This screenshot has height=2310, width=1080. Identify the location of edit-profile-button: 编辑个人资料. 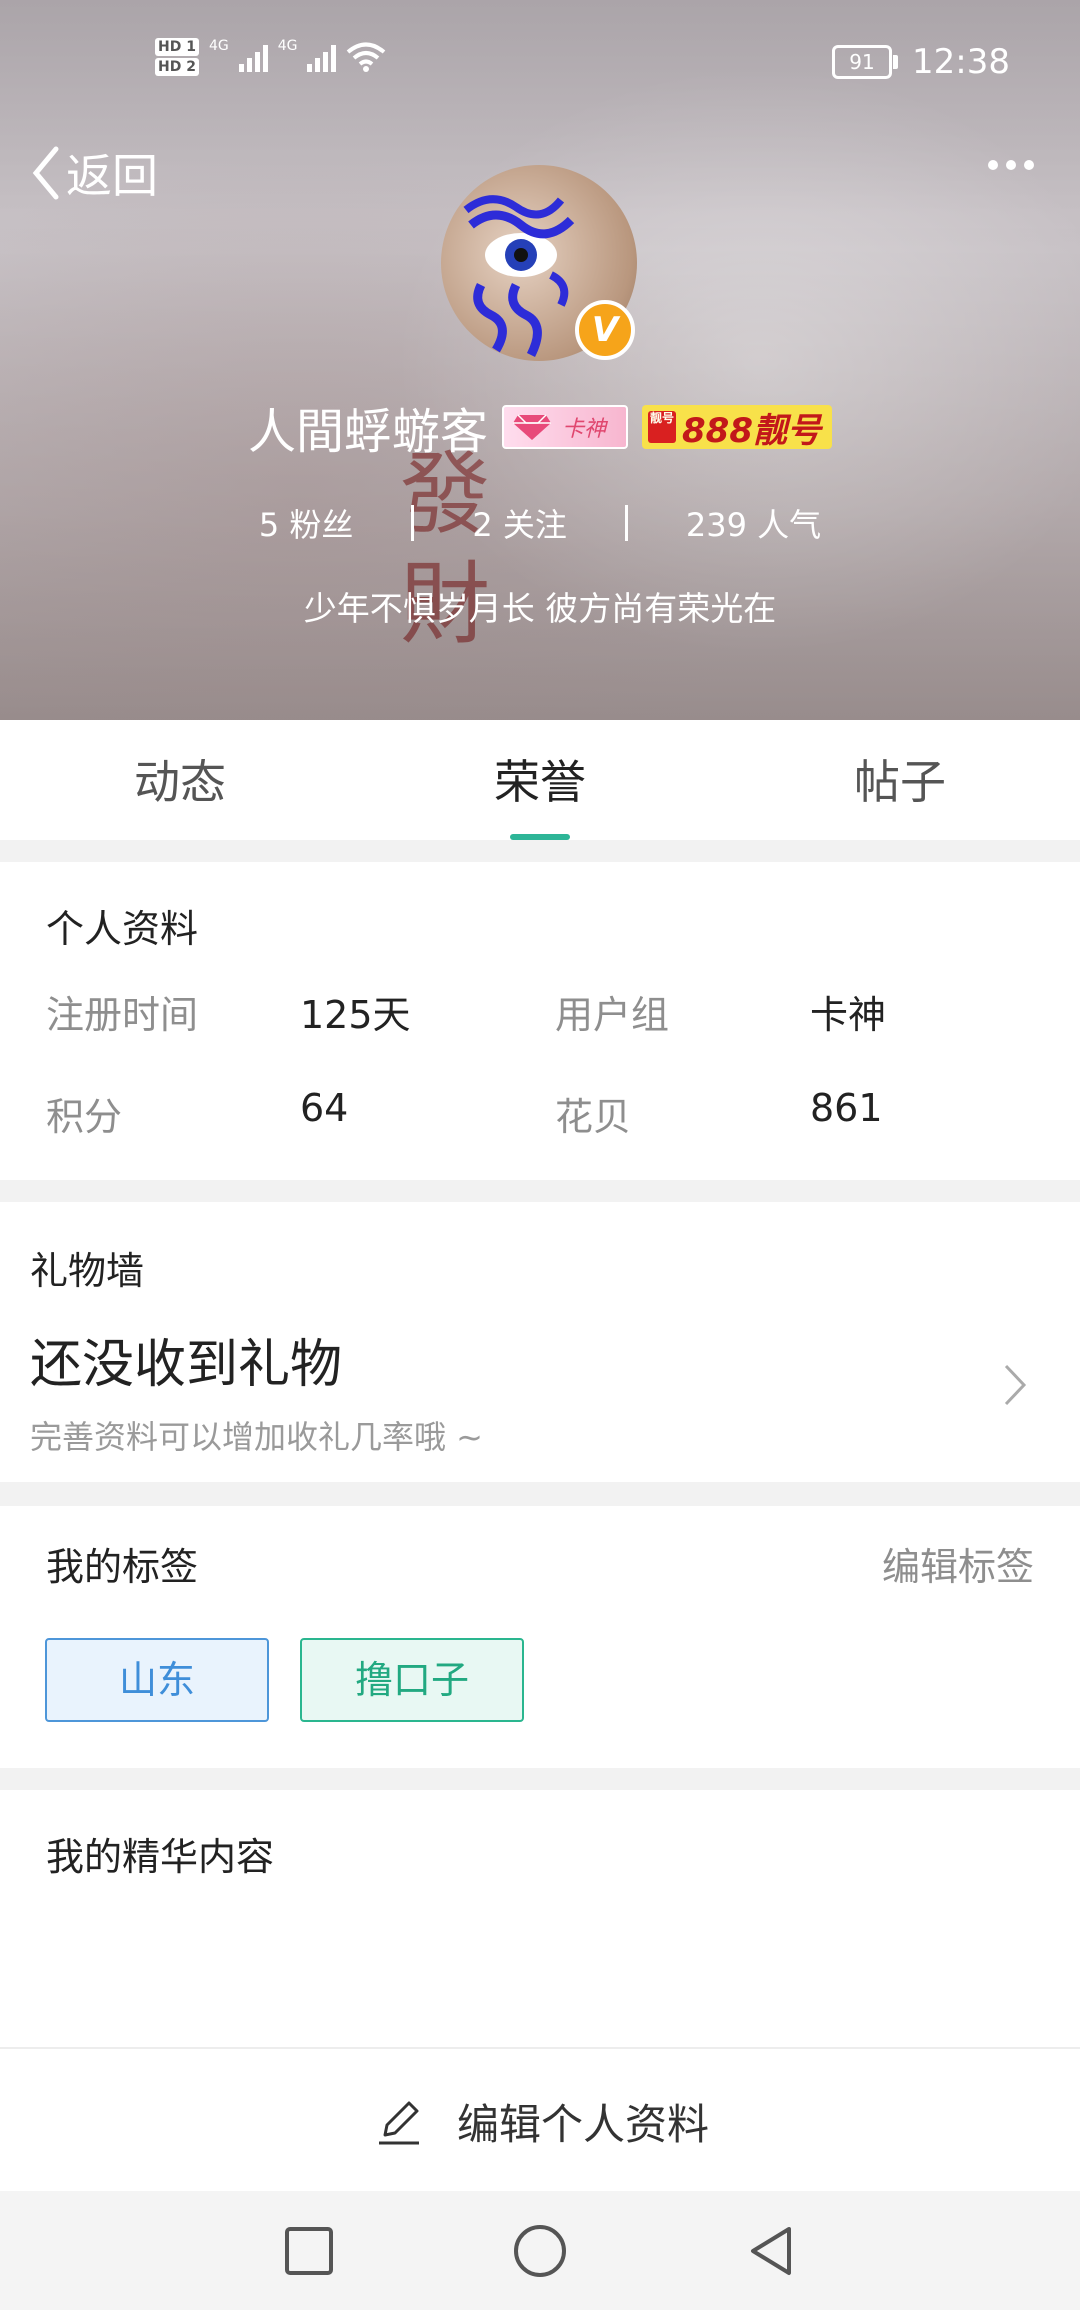
(540, 2120).